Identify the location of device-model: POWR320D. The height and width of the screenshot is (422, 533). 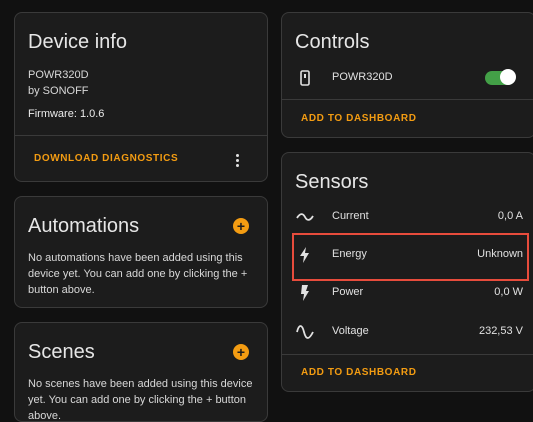
(58, 75).